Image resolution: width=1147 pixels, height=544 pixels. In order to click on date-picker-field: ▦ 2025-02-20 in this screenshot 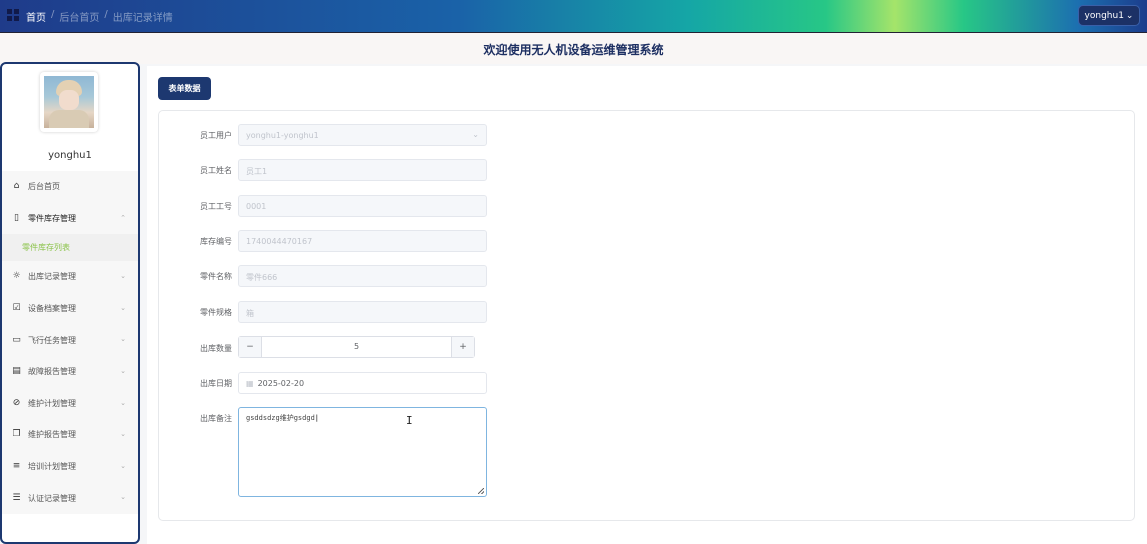, I will do `click(362, 383)`.